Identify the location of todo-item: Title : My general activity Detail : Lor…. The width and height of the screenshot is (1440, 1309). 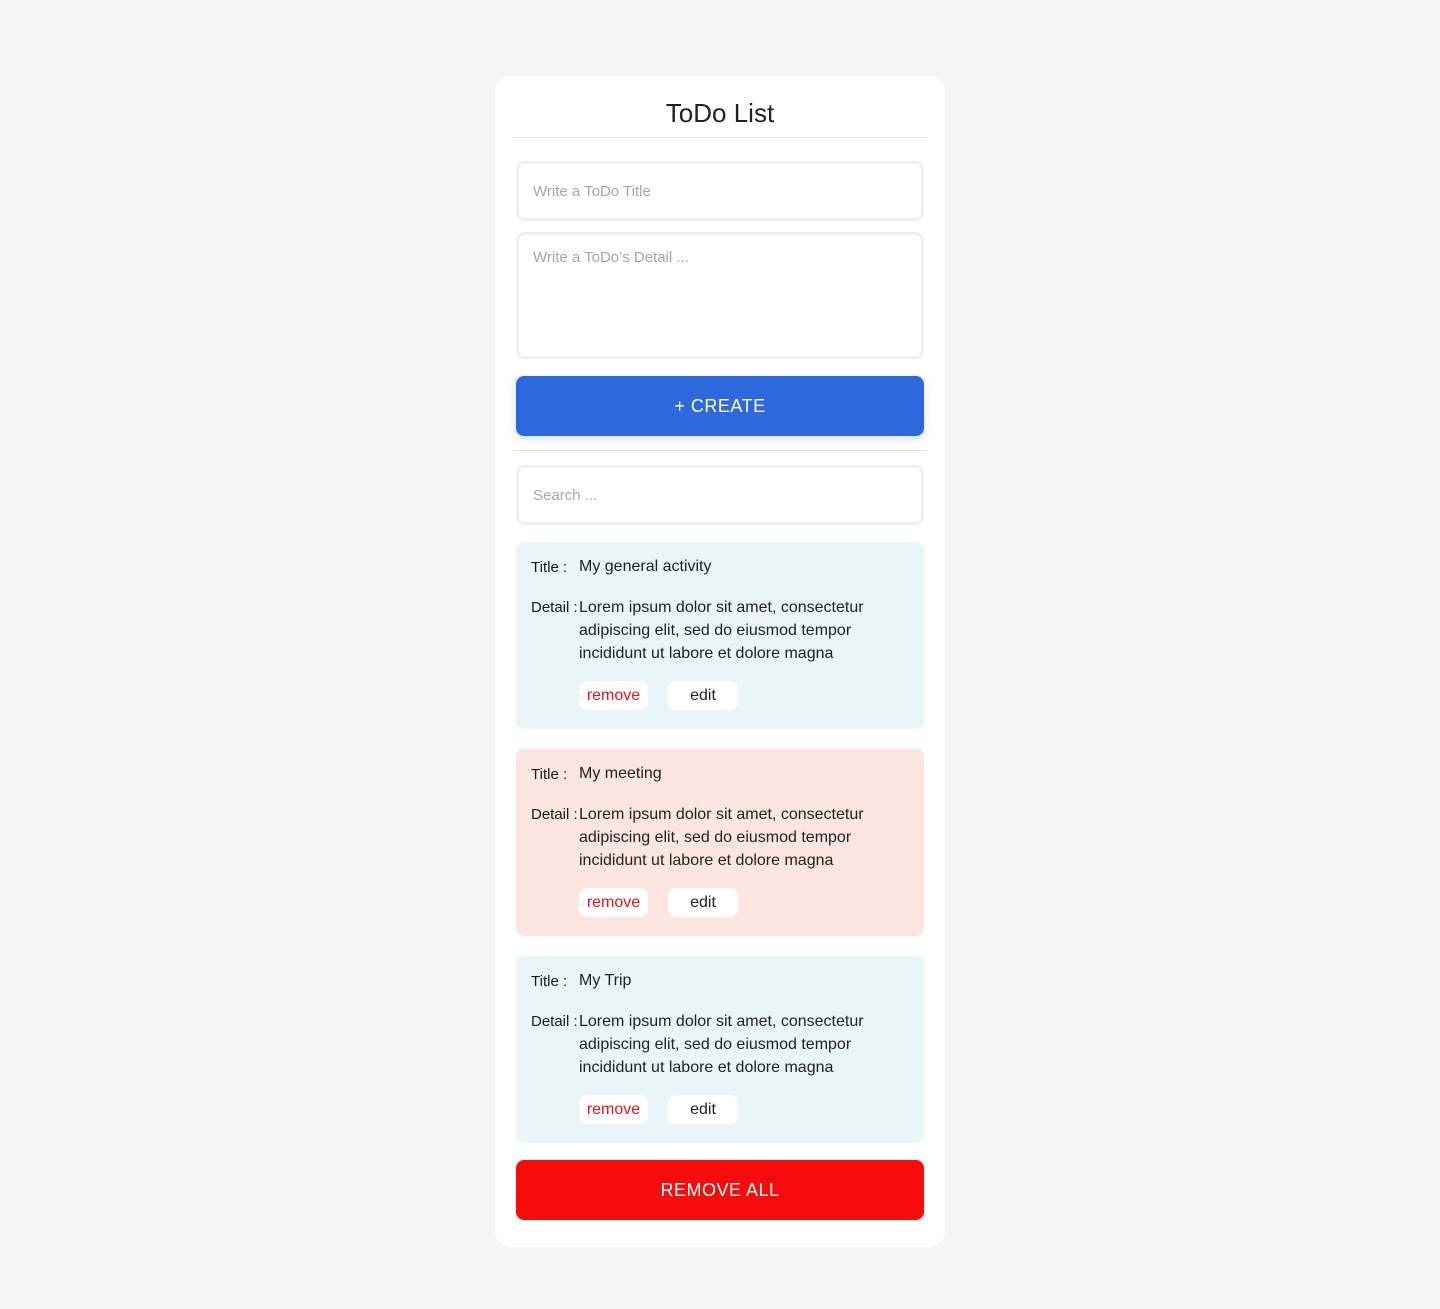
(720, 635).